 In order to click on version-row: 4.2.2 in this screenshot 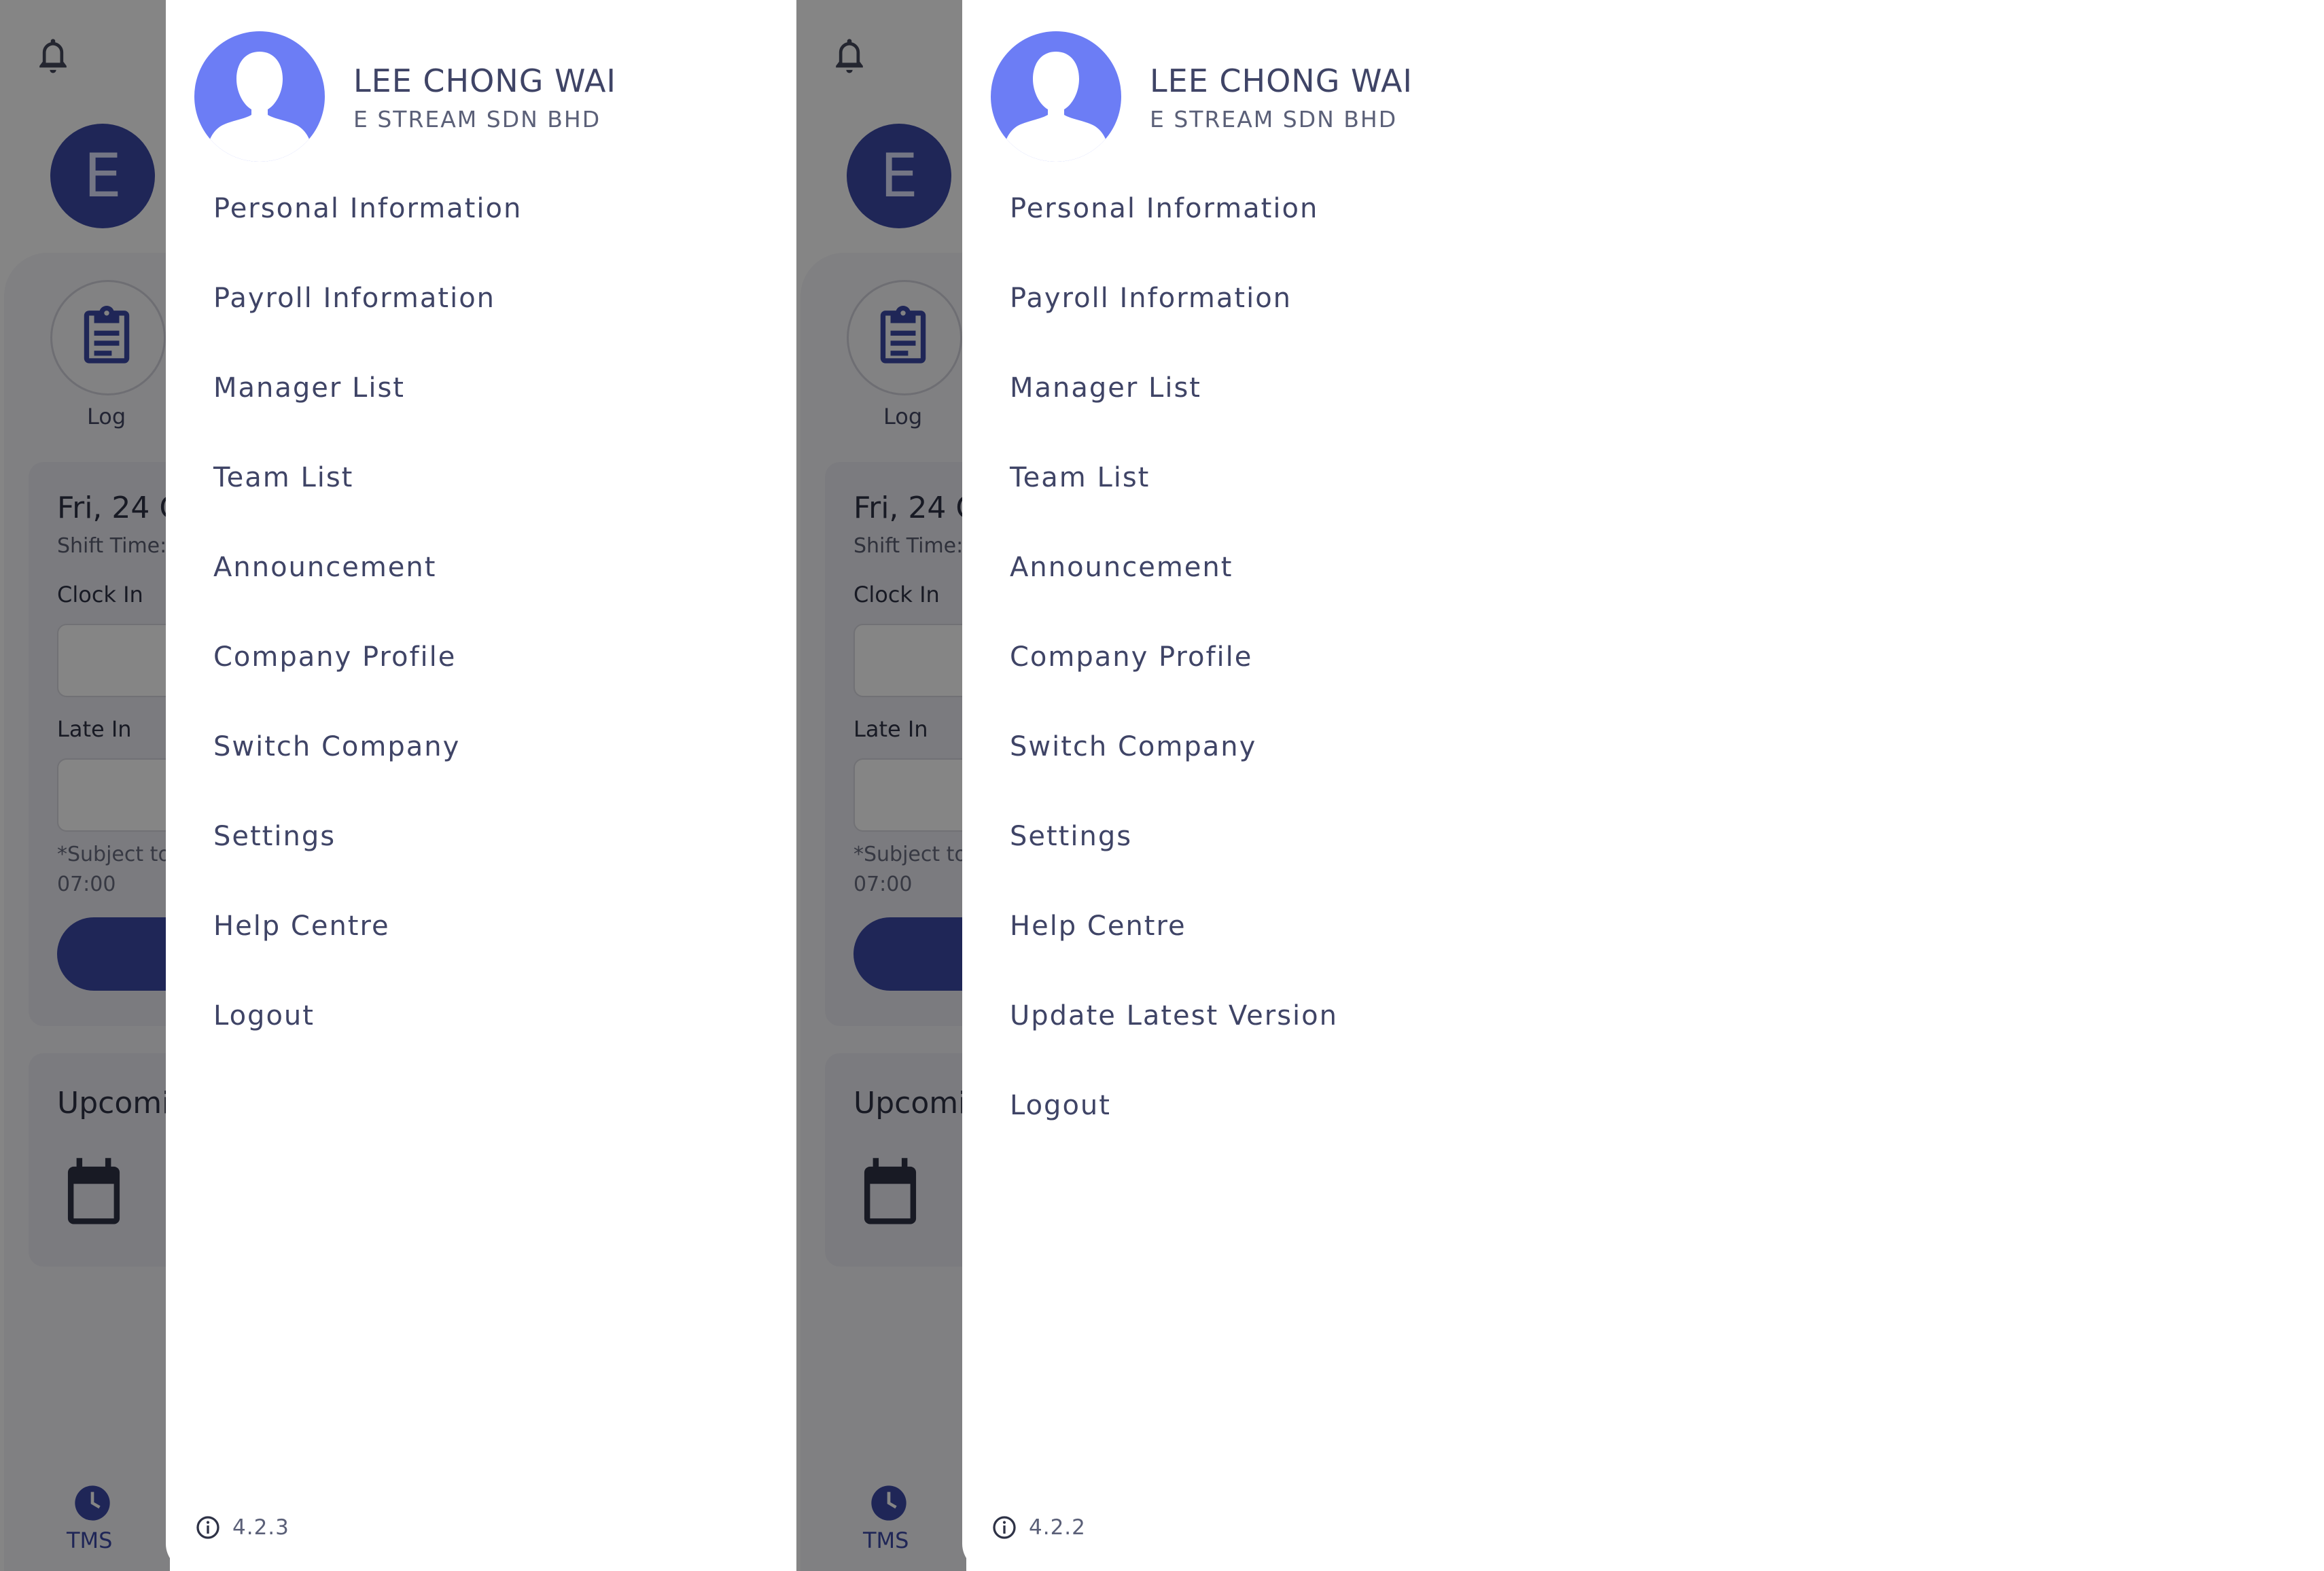, I will do `click(1039, 1528)`.